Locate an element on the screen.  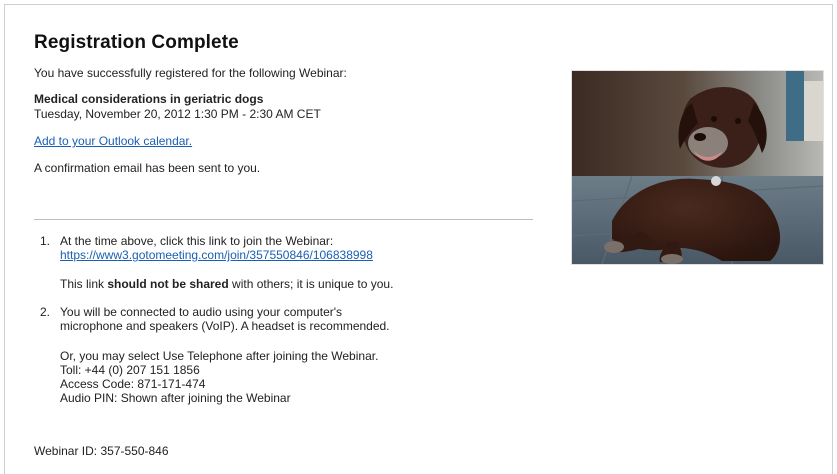
webinar-title: Medical considerations in geriatric dogs is located at coordinates (149, 99).